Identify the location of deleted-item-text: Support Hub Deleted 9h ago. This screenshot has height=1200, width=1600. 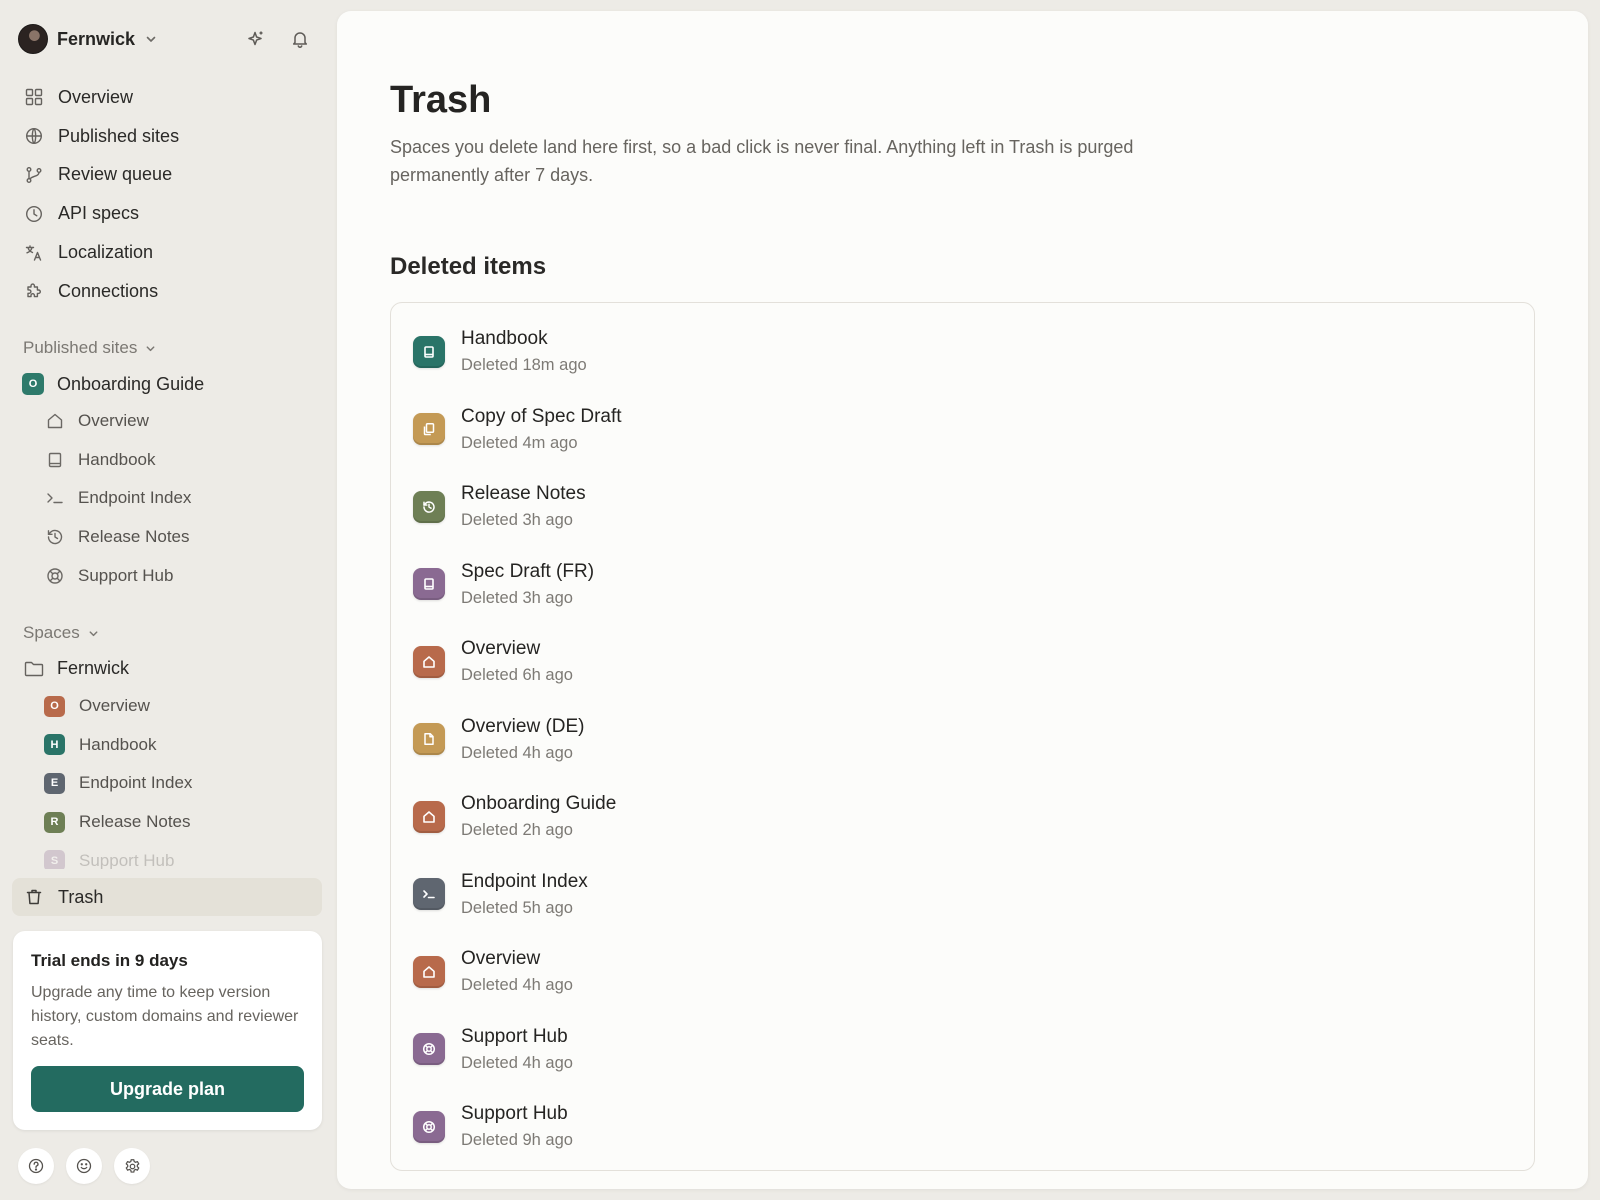
(517, 1126).